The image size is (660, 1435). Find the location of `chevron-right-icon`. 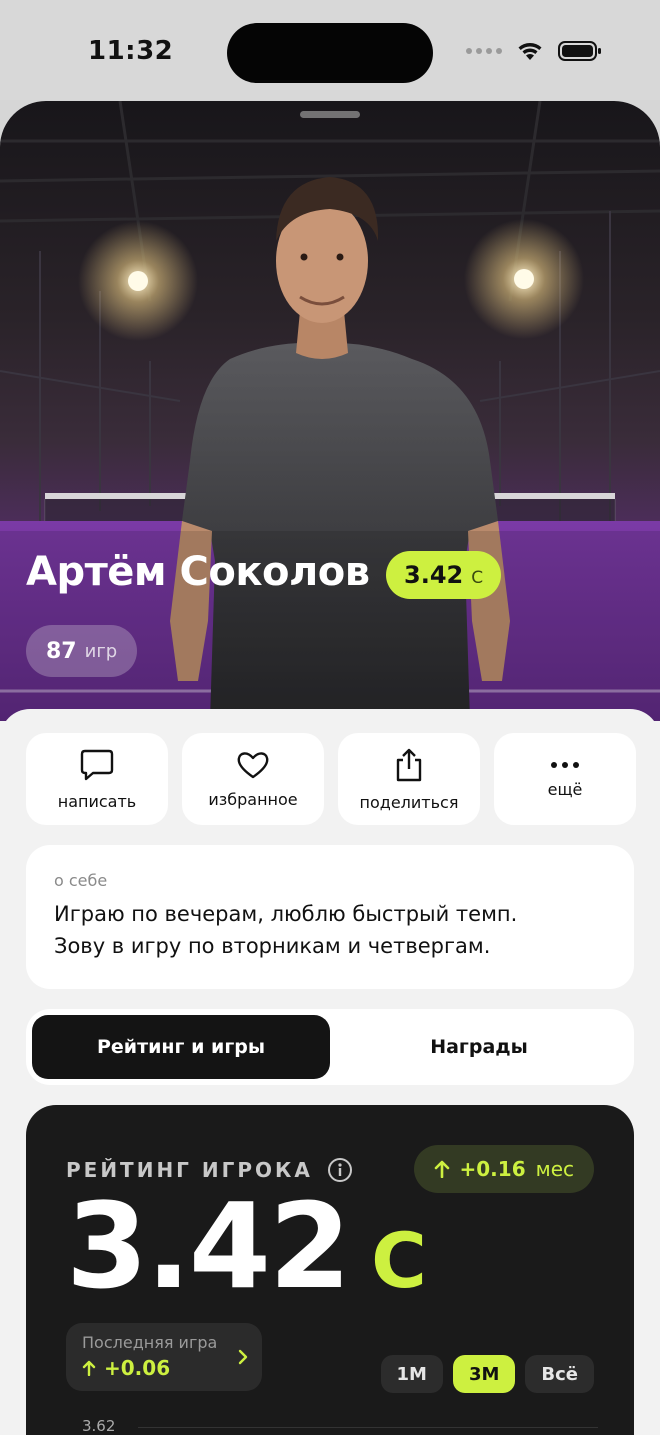

chevron-right-icon is located at coordinates (243, 1357).